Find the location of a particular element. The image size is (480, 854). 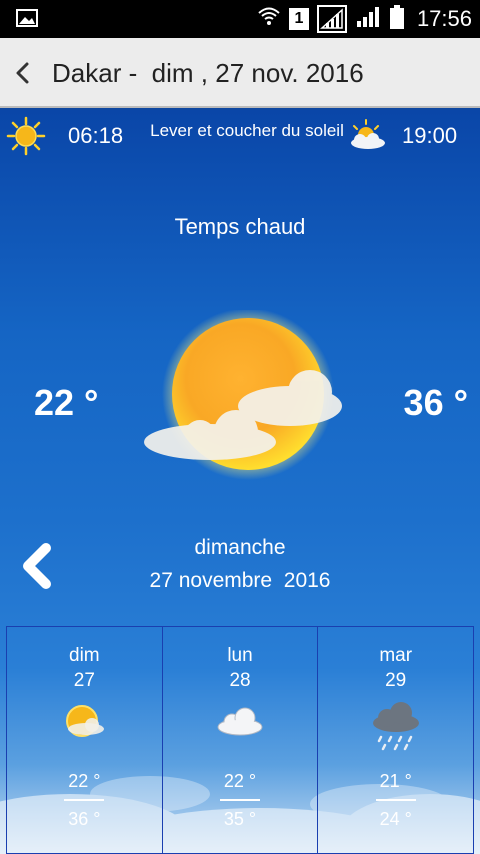

cloud-icon is located at coordinates (240, 723).